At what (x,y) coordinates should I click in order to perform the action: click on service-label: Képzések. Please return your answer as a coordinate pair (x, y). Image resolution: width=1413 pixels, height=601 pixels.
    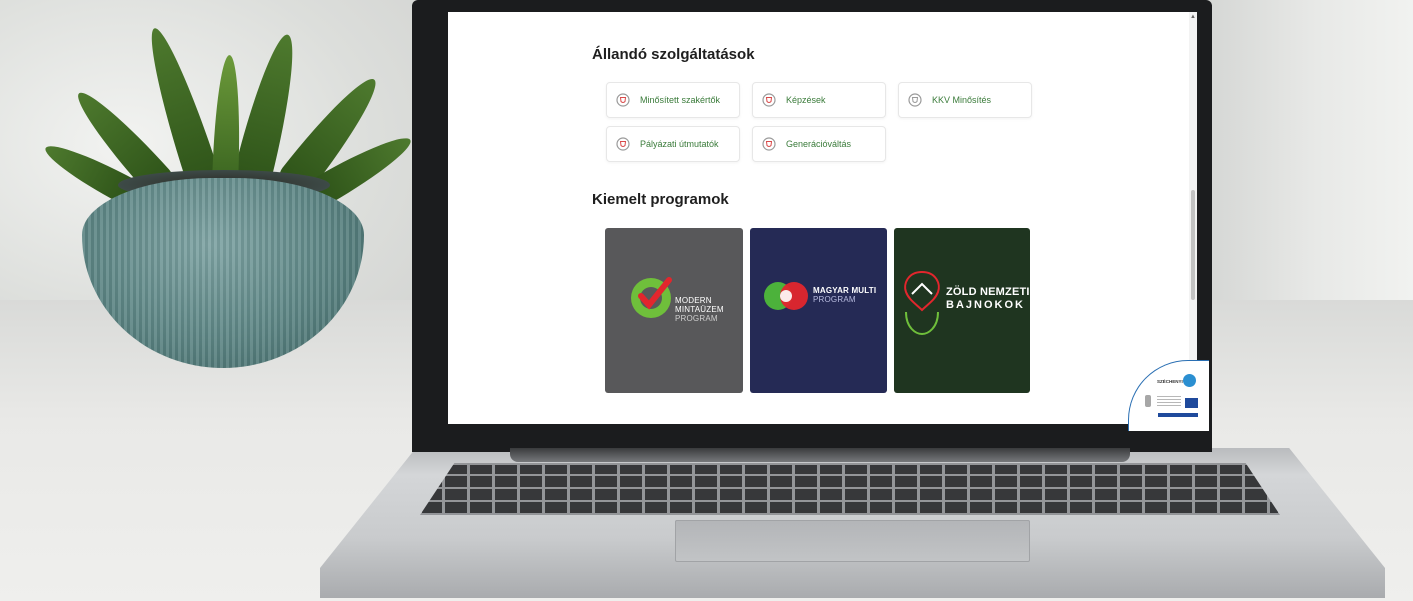
    Looking at the image, I should click on (806, 100).